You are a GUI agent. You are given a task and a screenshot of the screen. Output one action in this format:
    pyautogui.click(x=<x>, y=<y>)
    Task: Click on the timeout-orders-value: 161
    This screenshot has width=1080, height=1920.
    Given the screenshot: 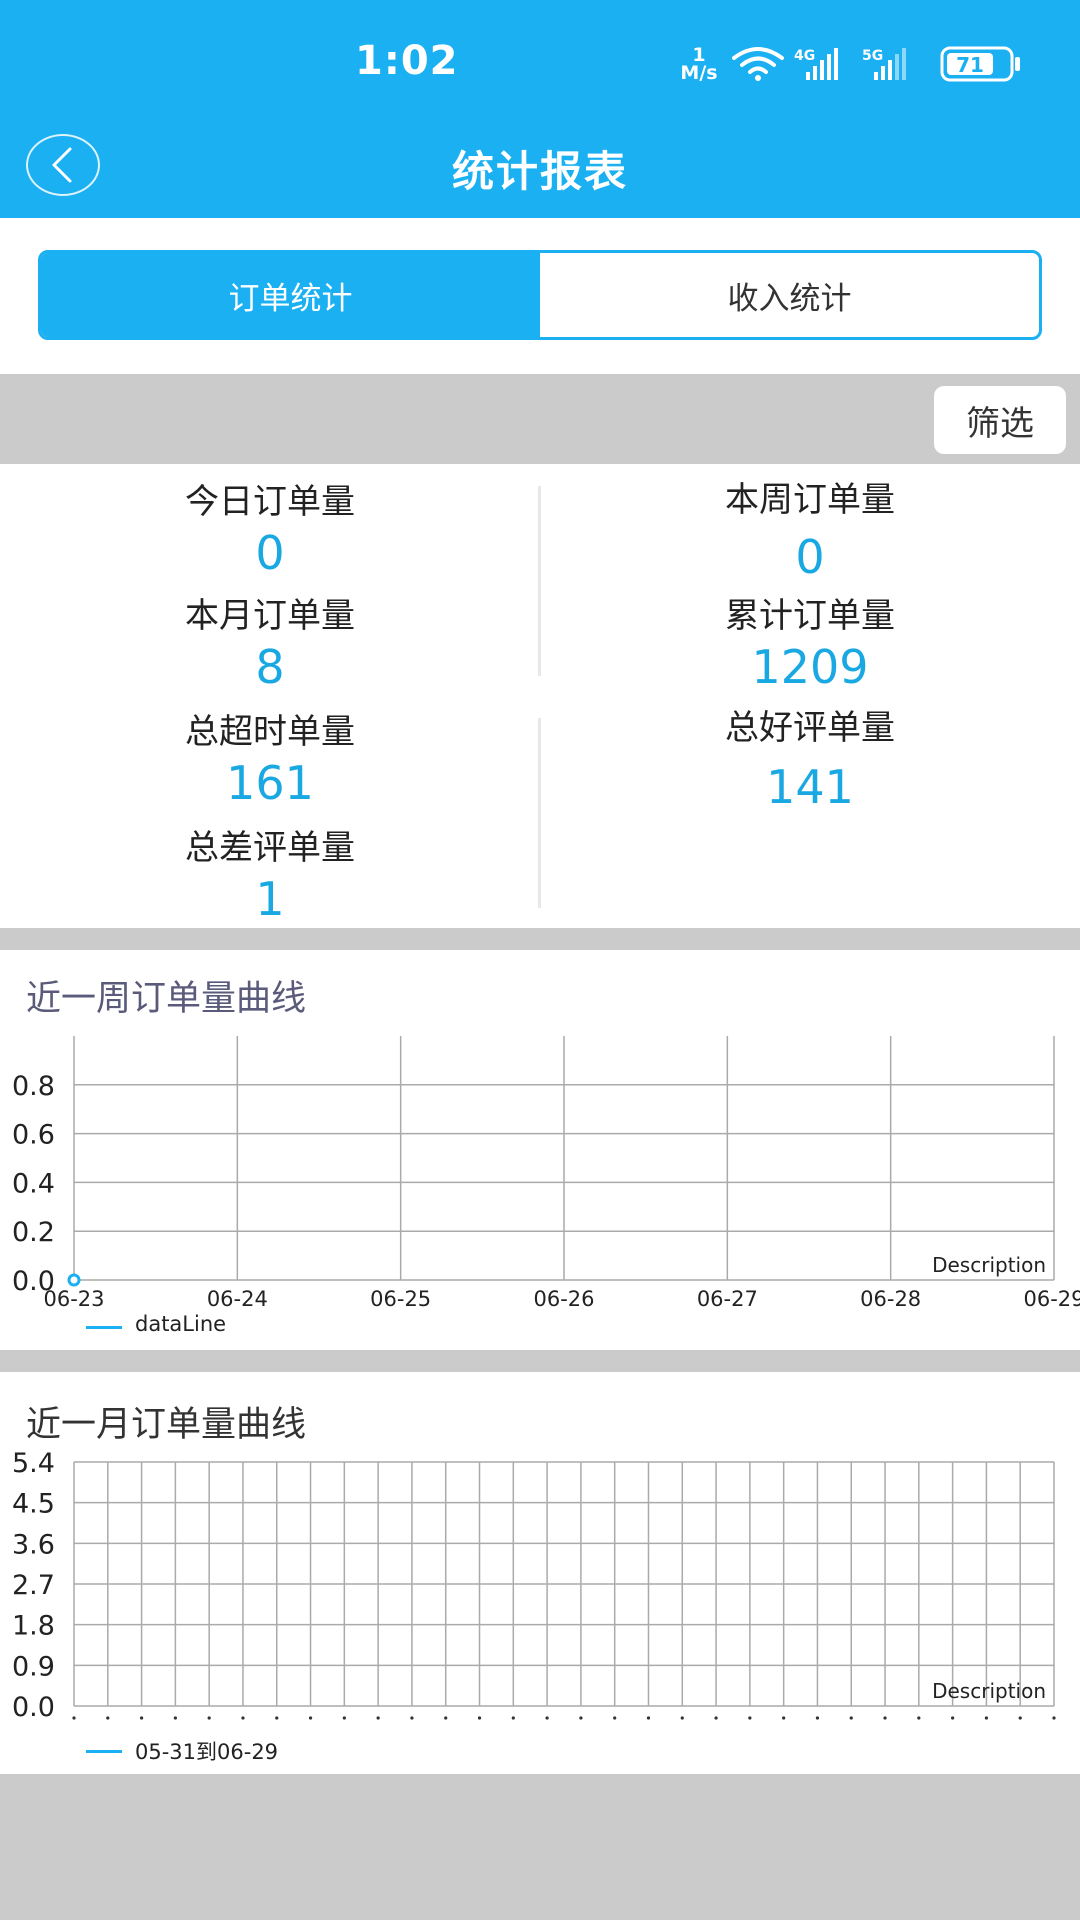 What is the action you would take?
    pyautogui.click(x=270, y=783)
    